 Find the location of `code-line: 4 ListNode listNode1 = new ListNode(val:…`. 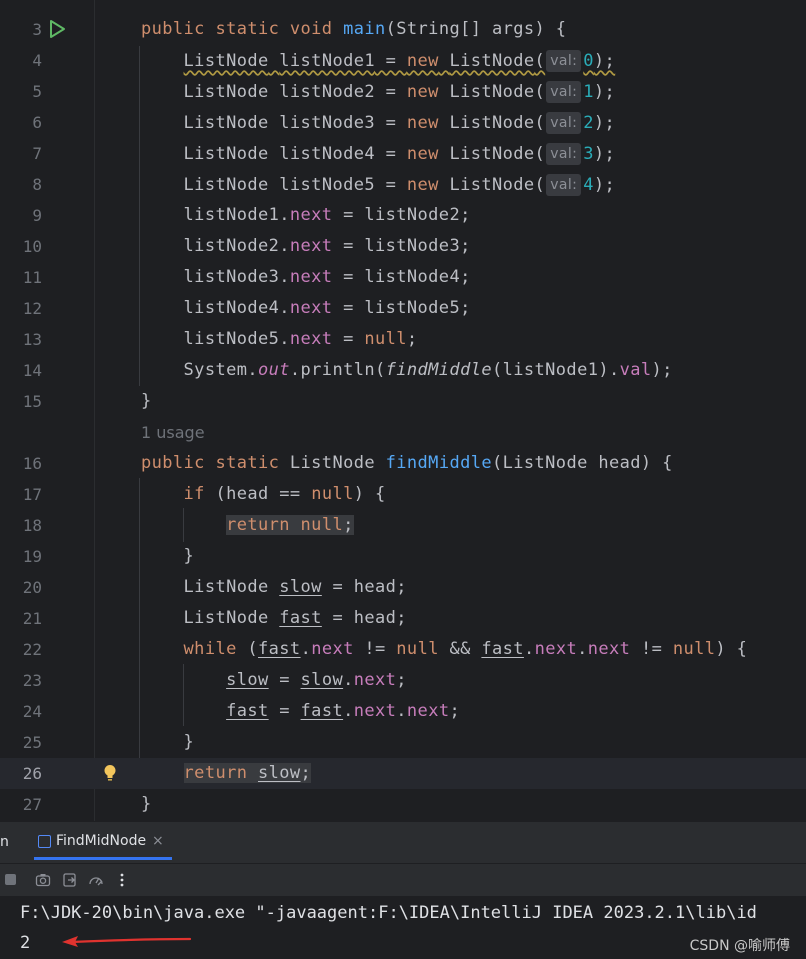

code-line: 4 ListNode listNode1 = new ListNode(val:… is located at coordinates (403, 60).